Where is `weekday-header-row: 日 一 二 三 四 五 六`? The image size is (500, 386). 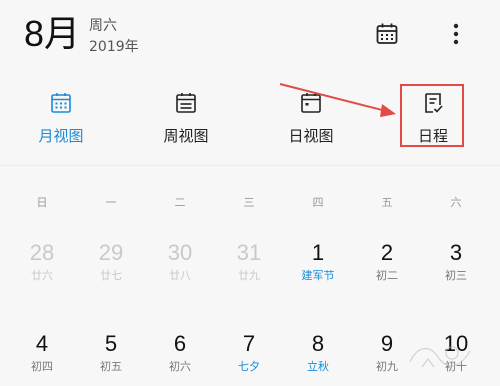 weekday-header-row: 日 一 二 三 四 五 六 is located at coordinates (250, 204).